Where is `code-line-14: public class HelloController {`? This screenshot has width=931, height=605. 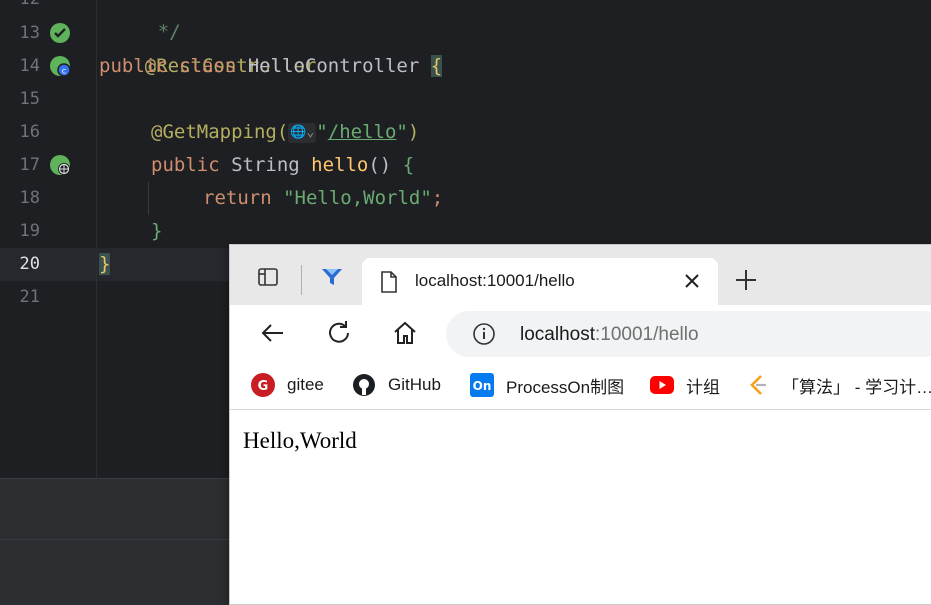 code-line-14: public class HelloController { is located at coordinates (271, 66).